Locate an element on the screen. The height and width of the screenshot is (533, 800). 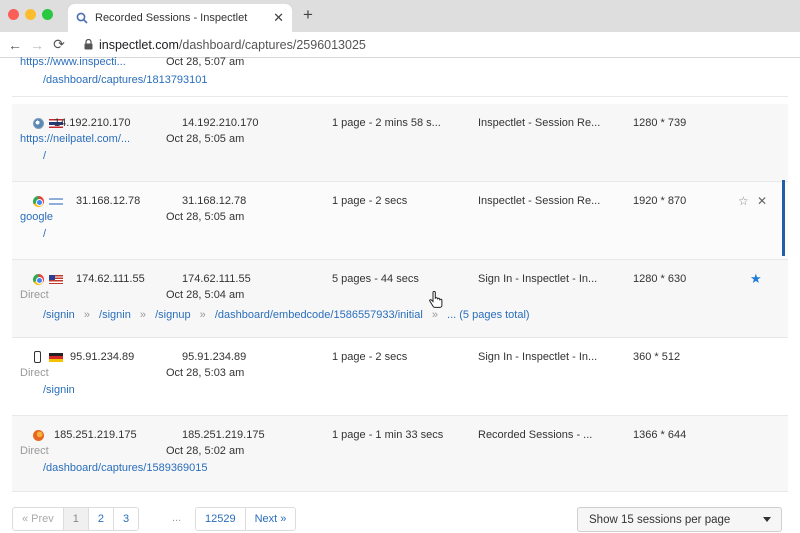
session-resolution: 1280 * 739 is located at coordinates (660, 123).